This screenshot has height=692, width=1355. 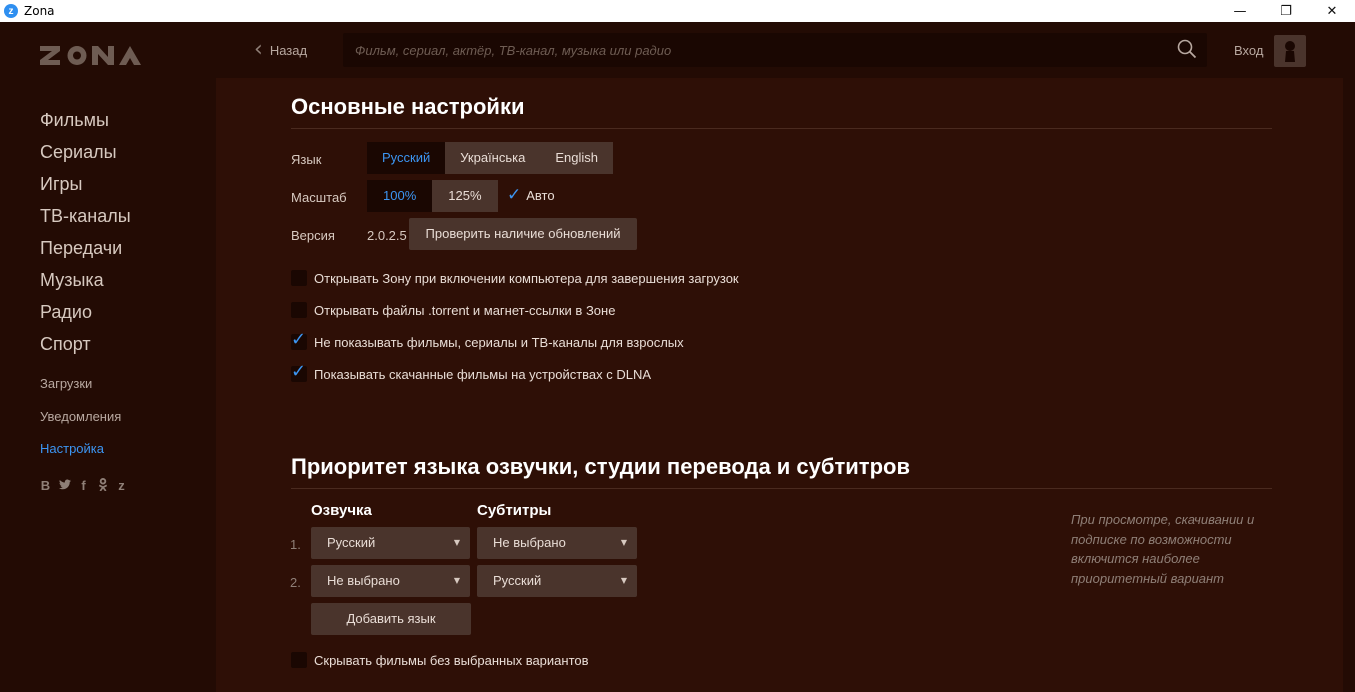 I want to click on top-header: ‹ Назад Вход, so click(x=785, y=50).